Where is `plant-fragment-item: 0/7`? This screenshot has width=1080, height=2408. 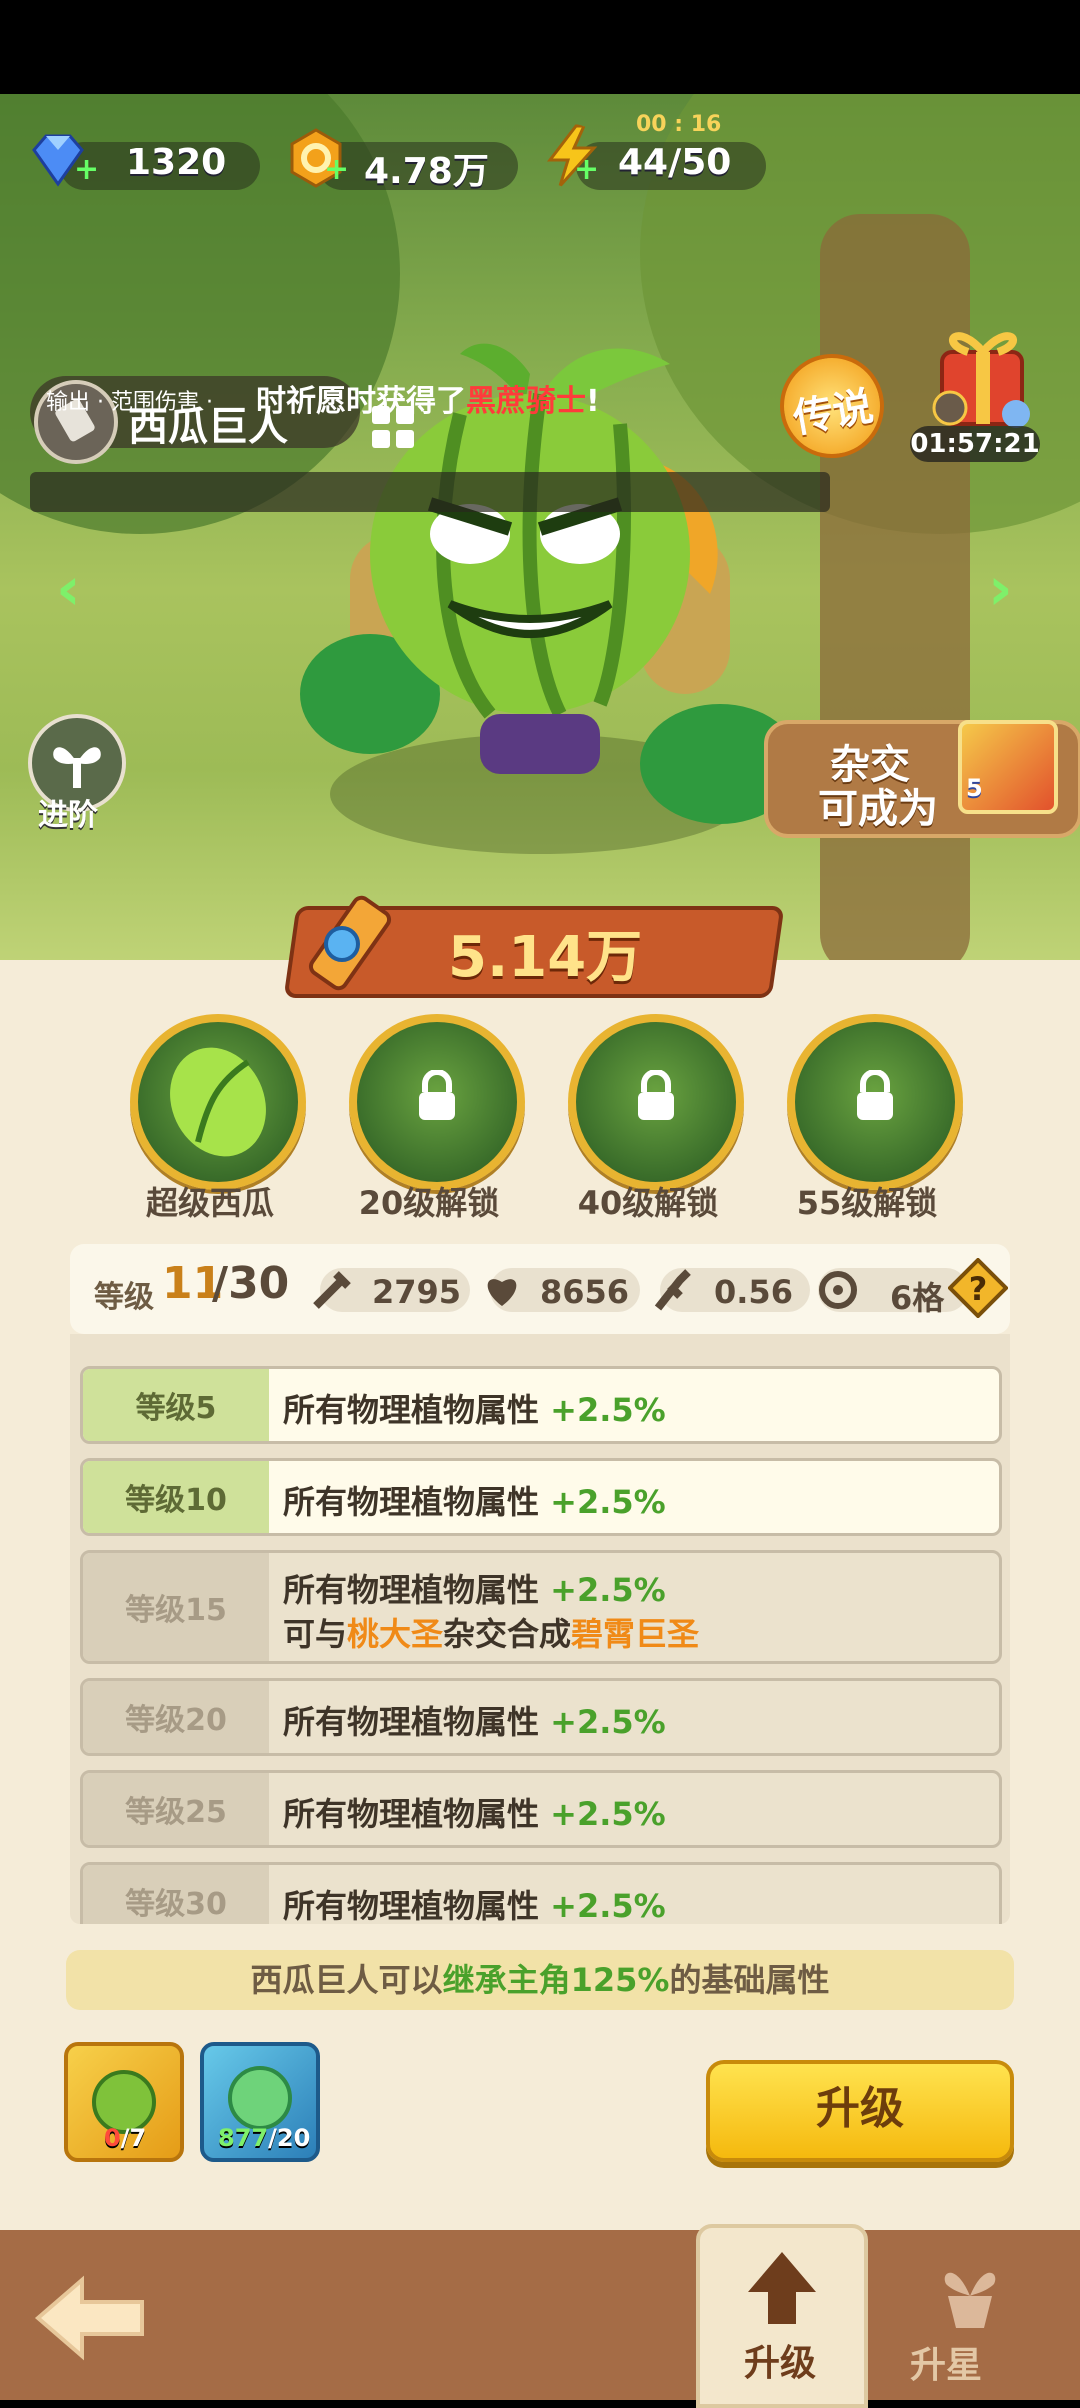
plant-fragment-item: 0/7 is located at coordinates (124, 2102).